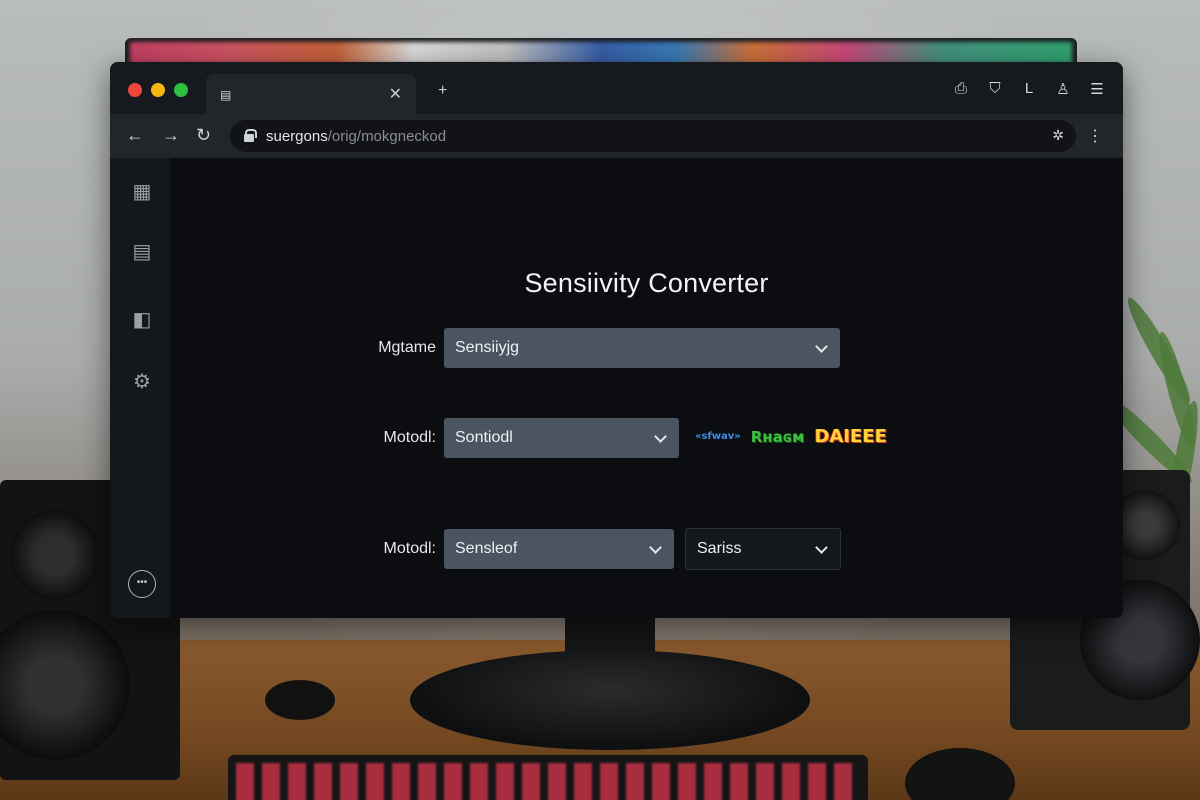 Image resolution: width=1200 pixels, height=800 pixels. I want to click on settings-gear-icon: ⚙, so click(142, 382).